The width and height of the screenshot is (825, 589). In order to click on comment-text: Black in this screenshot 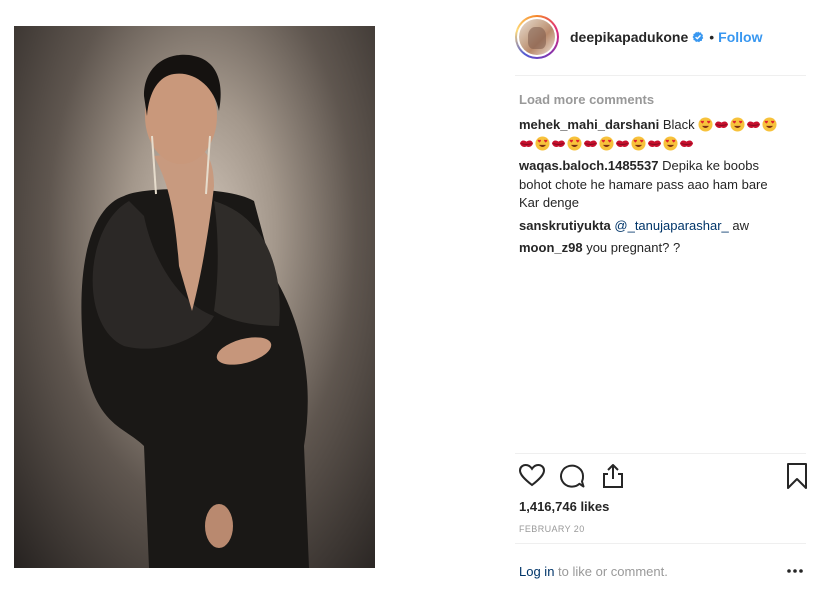, I will do `click(678, 124)`.